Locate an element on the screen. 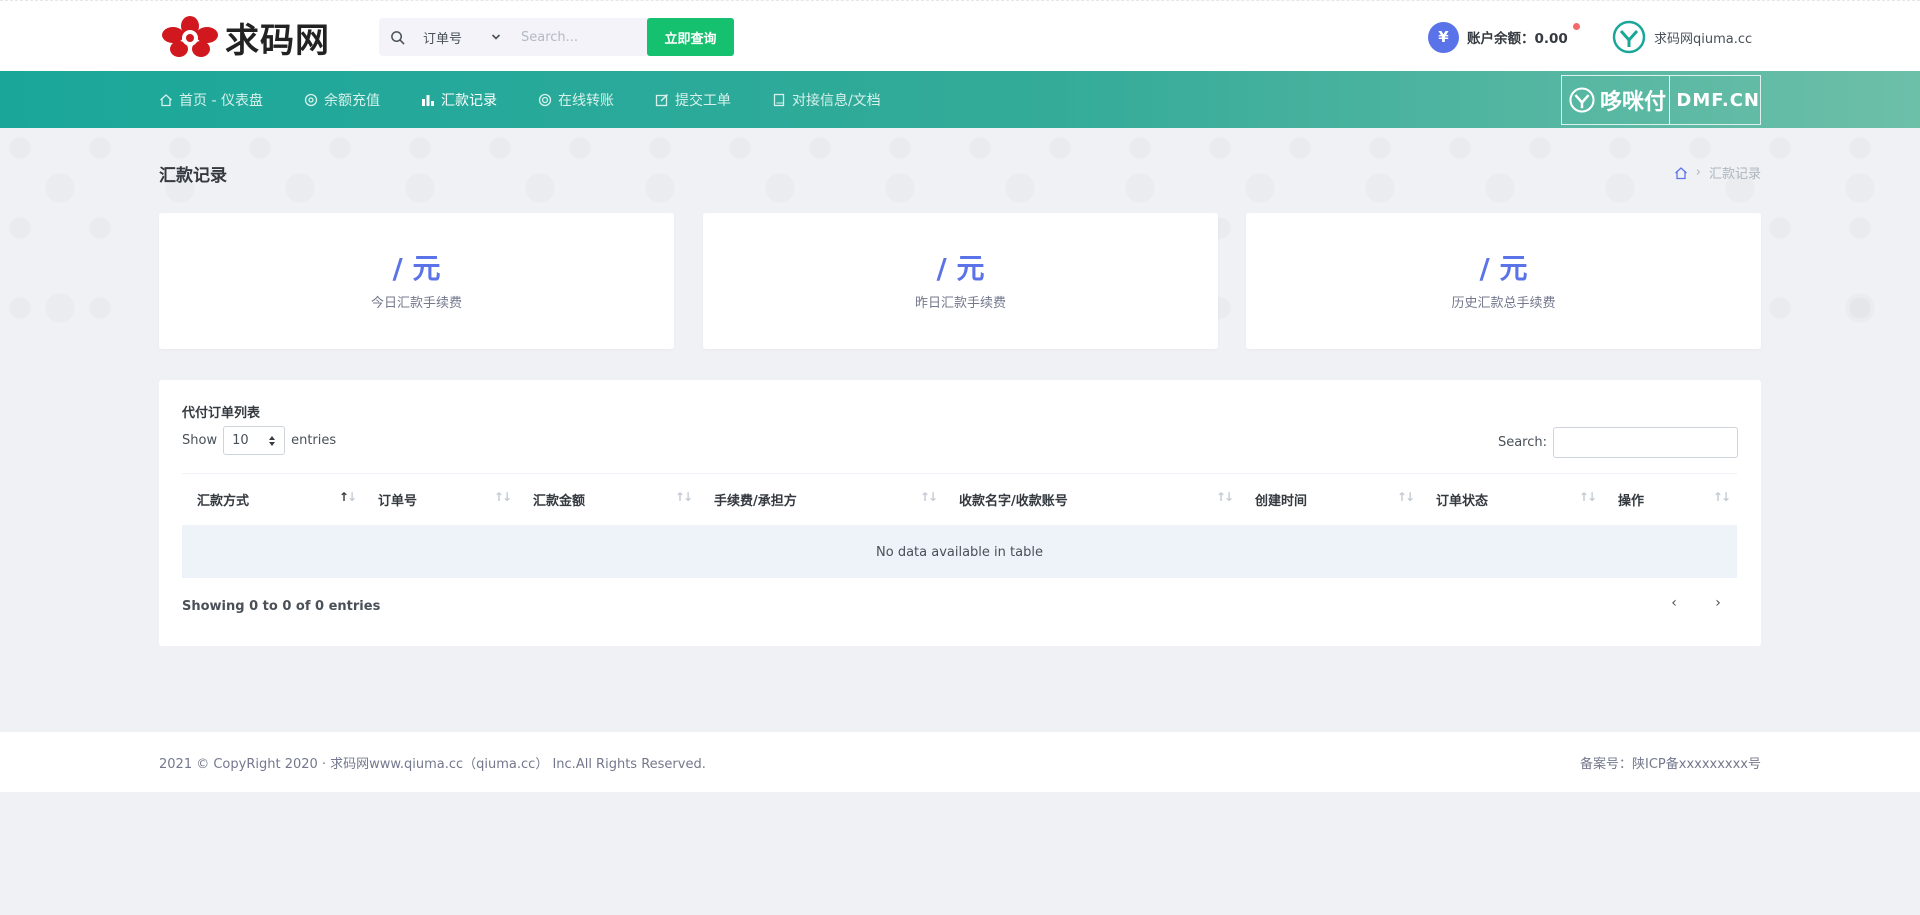 Image resolution: width=1920 pixels, height=915 pixels. promo-banner: 哆咪付 DMF.CN is located at coordinates (1661, 100).